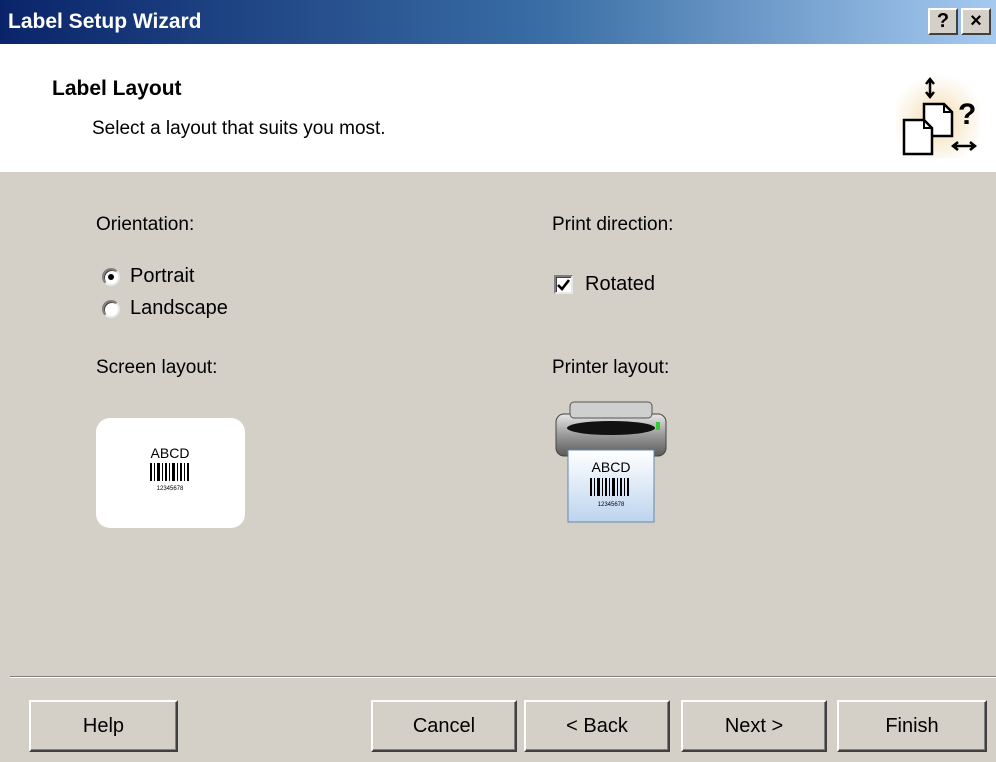  Describe the element at coordinates (170, 453) in the screenshot. I see `screen-preview-text: ABCD` at that location.